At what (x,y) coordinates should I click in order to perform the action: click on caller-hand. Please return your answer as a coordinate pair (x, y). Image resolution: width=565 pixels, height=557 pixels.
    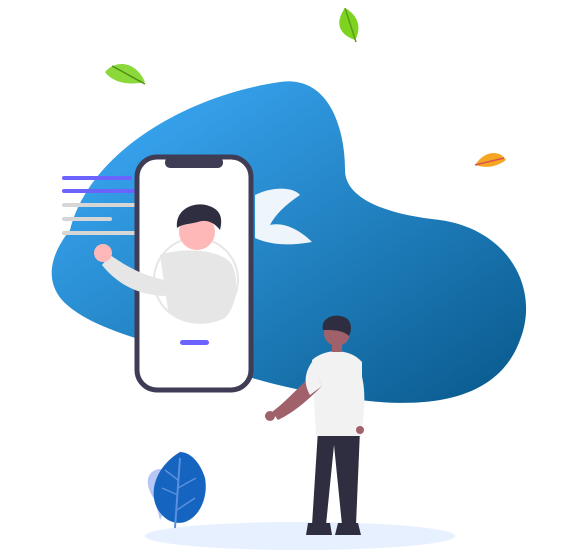
    Looking at the image, I should click on (103, 253).